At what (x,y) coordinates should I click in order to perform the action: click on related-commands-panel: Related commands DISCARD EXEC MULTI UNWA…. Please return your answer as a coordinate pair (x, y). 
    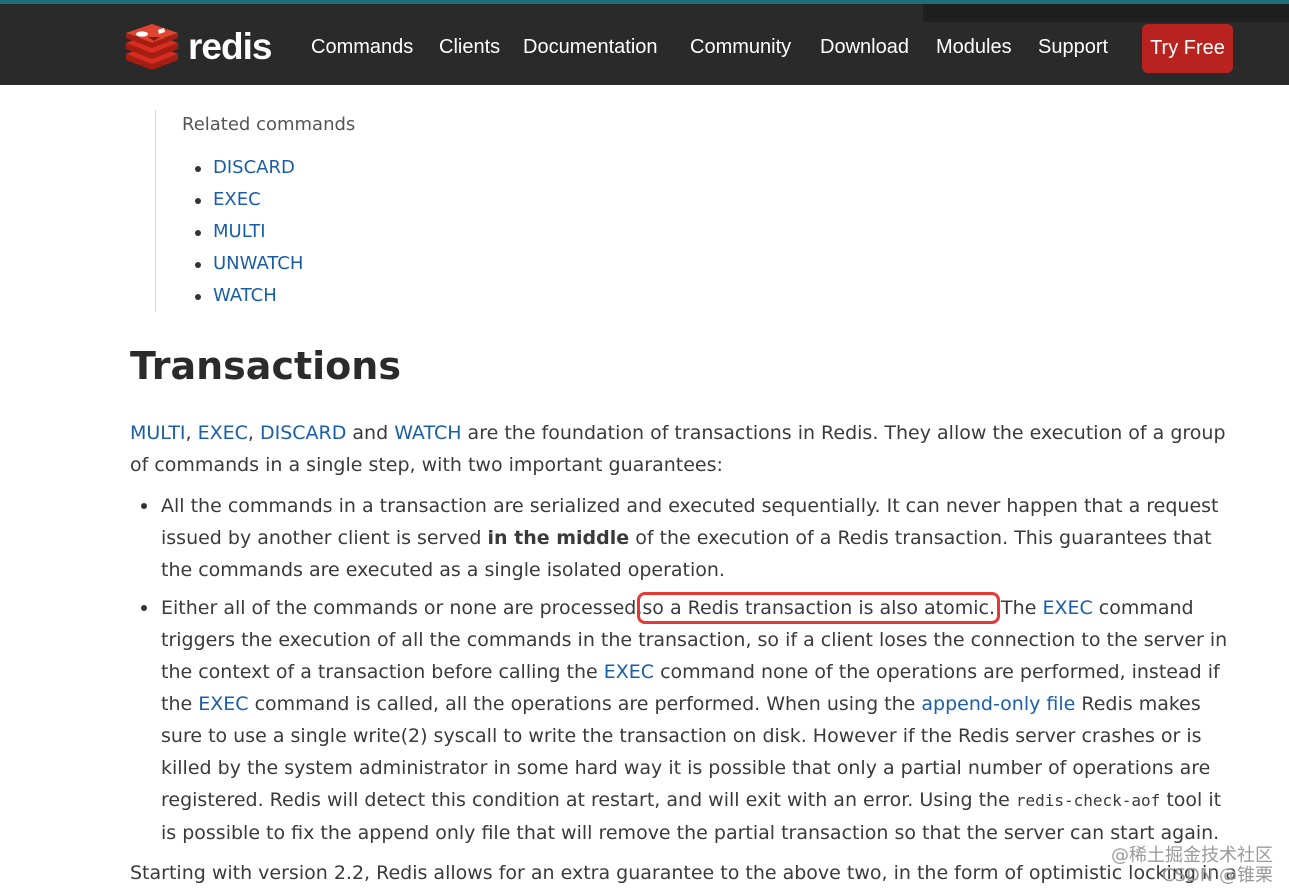
    Looking at the image, I should click on (305, 211).